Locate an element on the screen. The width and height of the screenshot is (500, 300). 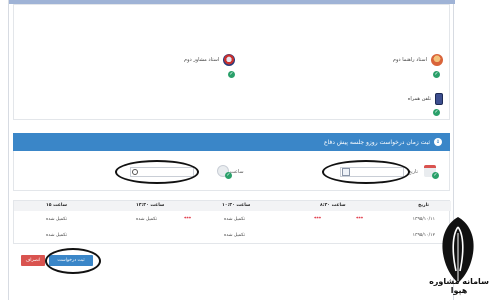
mobile-label: تلفن همراه is located at coordinates (419, 99).